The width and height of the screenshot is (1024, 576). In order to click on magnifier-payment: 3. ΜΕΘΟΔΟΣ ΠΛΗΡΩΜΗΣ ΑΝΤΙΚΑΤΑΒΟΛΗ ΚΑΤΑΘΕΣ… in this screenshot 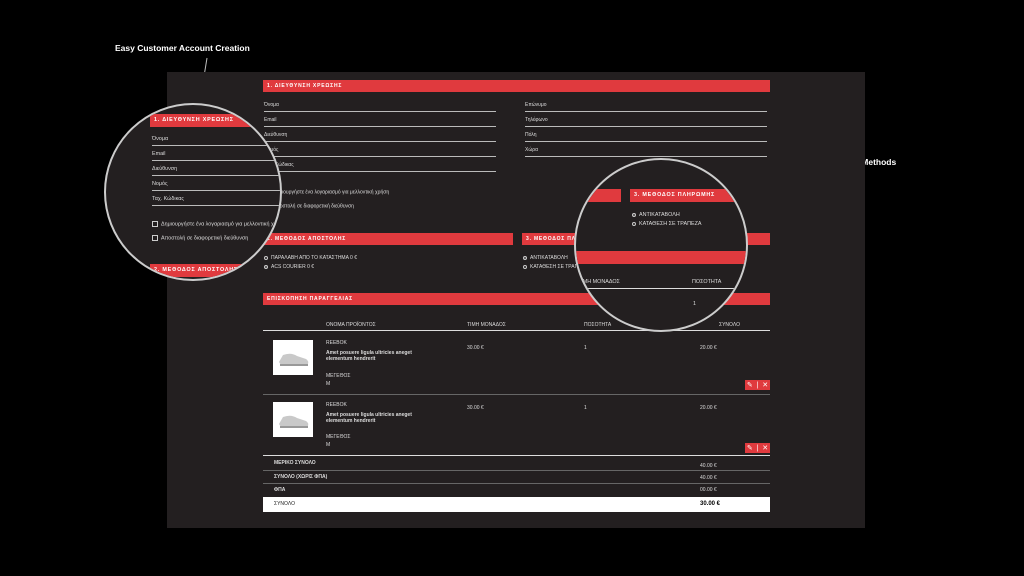, I will do `click(661, 245)`.